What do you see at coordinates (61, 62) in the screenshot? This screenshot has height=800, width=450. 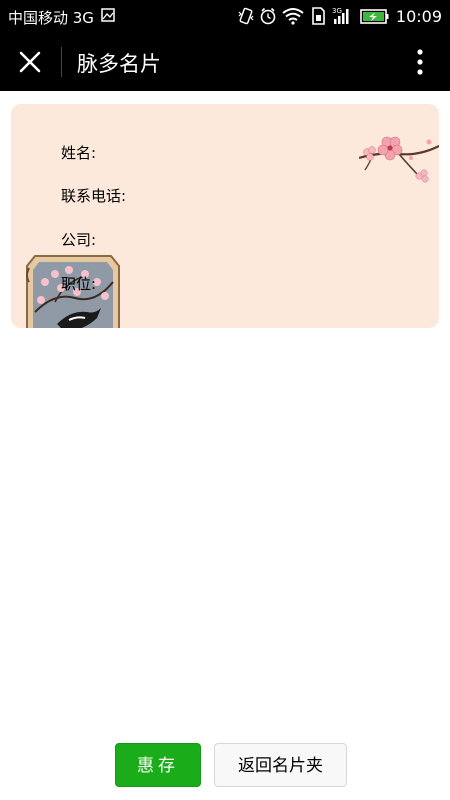 I see `title-divider` at bounding box center [61, 62].